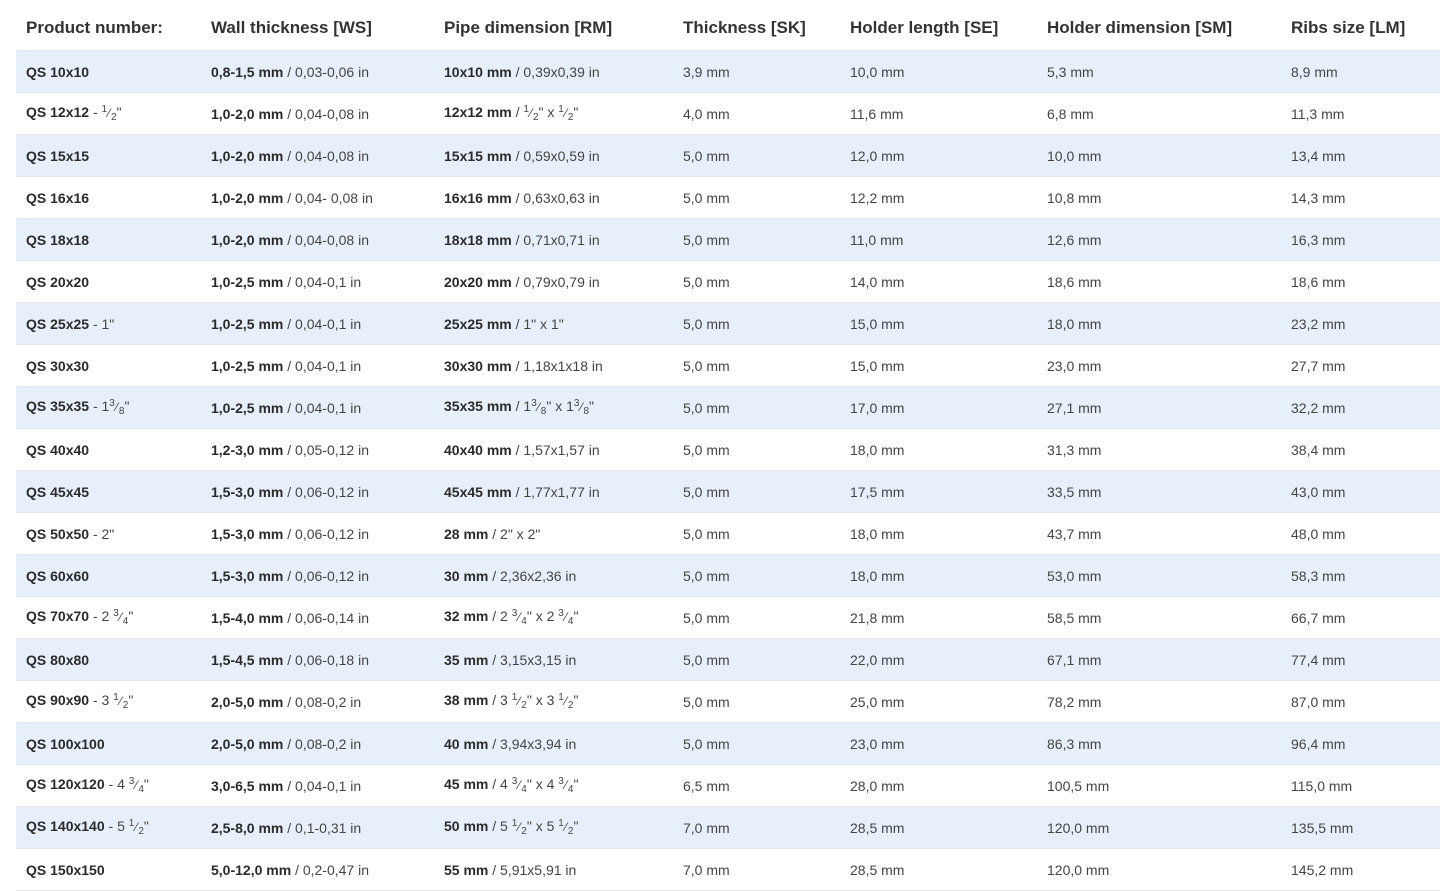 This screenshot has height=891, width=1448. I want to click on cell-wall-thickness: 1,0-2,0 mm / 0,04- 0,08 in, so click(317, 197).